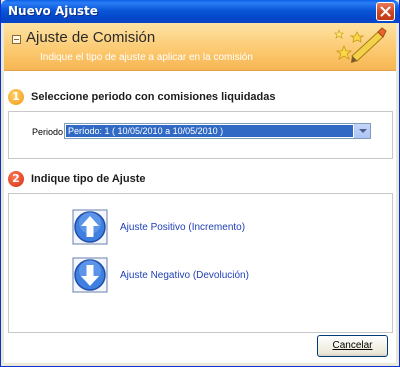 This screenshot has width=400, height=367. Describe the element at coordinates (90, 227) in the screenshot. I see `arrow-up-icon` at that location.